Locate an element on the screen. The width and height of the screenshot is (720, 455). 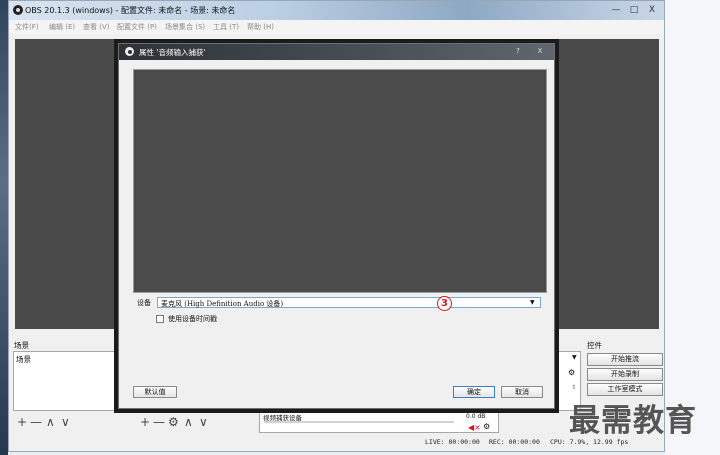
move-scene-down-button: ∨ is located at coordinates (65, 422).